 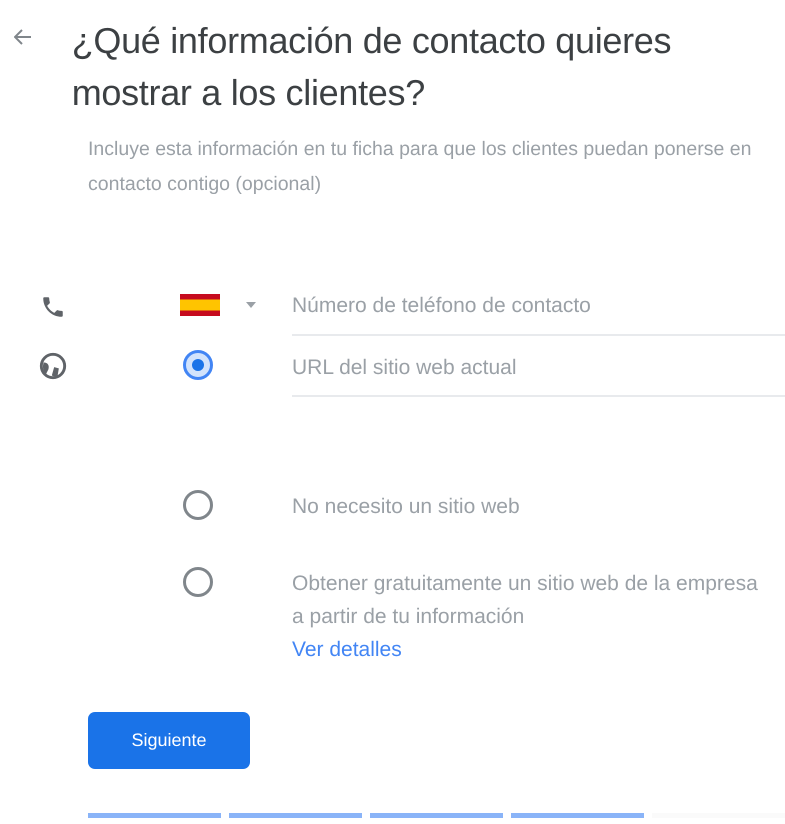 What do you see at coordinates (251, 305) in the screenshot?
I see `caret-icon` at bounding box center [251, 305].